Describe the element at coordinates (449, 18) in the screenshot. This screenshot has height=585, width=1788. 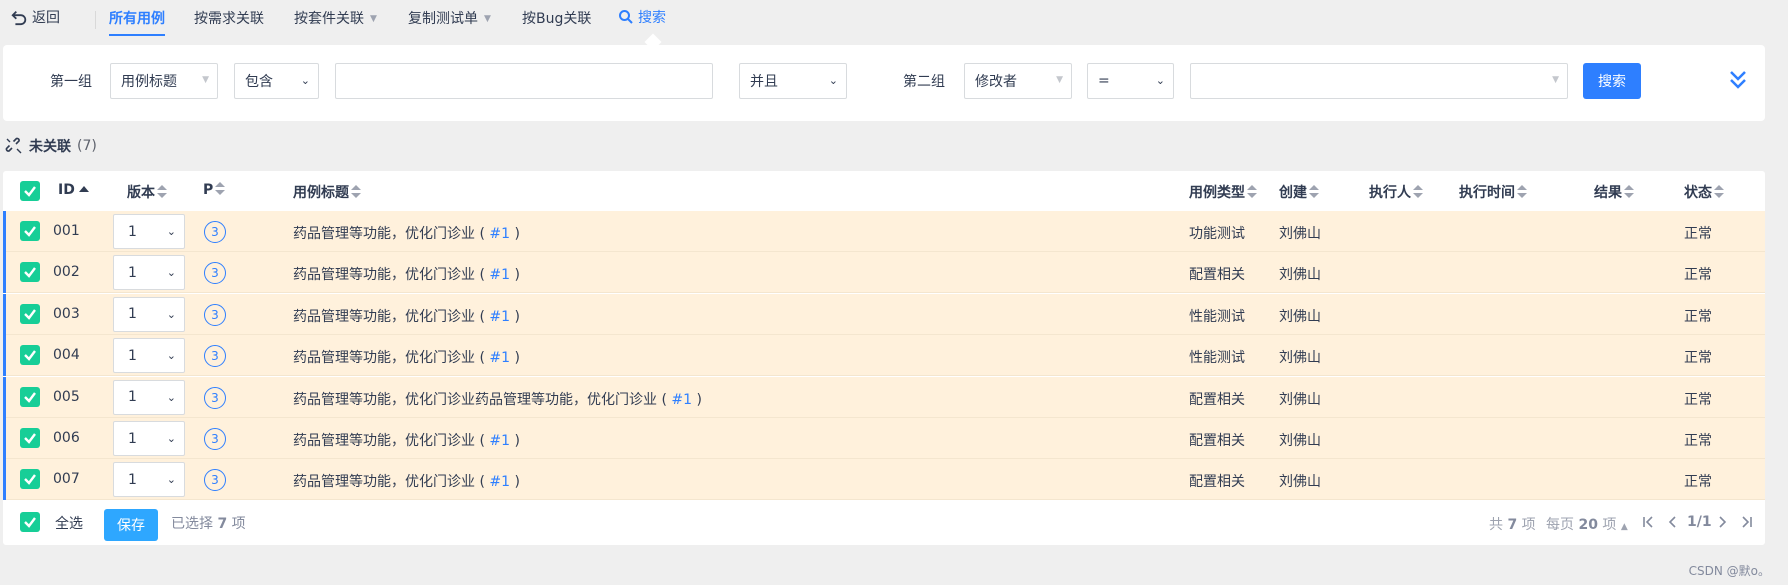
I see `tab-copy-testtask: 复制测试单 ▼` at that location.